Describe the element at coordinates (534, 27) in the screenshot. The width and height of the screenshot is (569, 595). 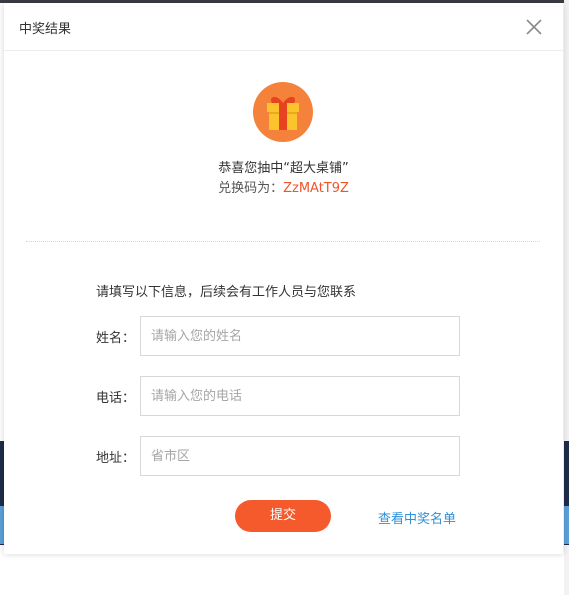
I see `close-icon` at that location.